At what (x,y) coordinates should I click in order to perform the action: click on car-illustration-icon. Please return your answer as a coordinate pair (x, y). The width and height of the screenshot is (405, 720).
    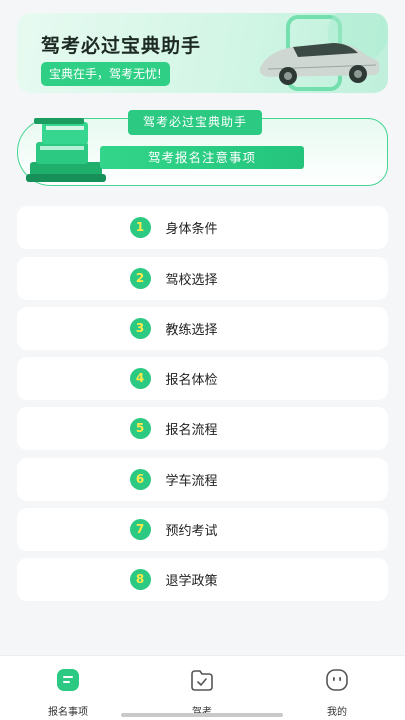
    Looking at the image, I should click on (323, 52).